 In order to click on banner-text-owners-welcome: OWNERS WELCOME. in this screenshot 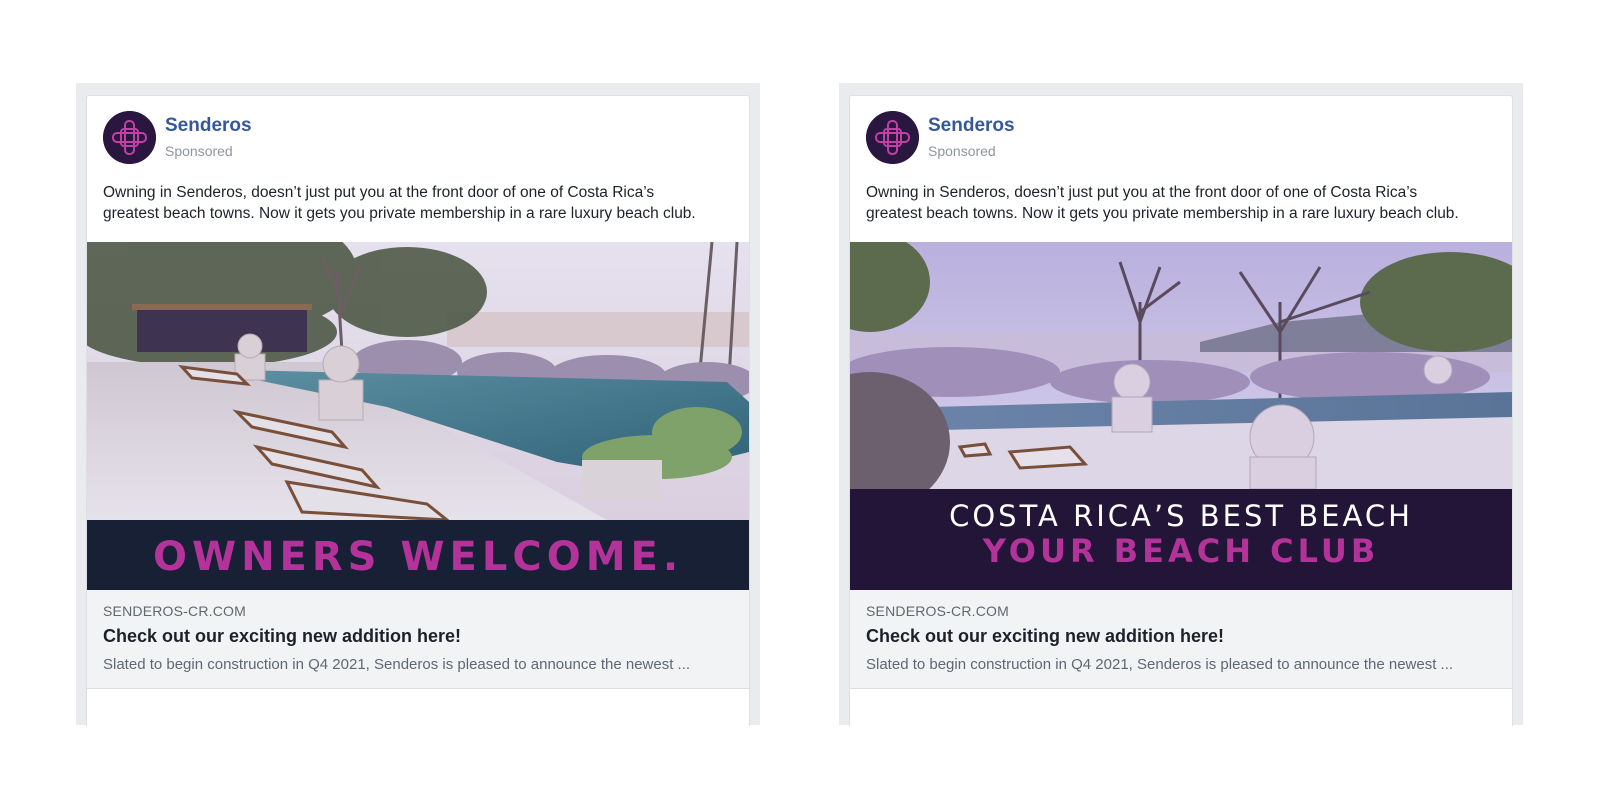, I will do `click(418, 557)`.